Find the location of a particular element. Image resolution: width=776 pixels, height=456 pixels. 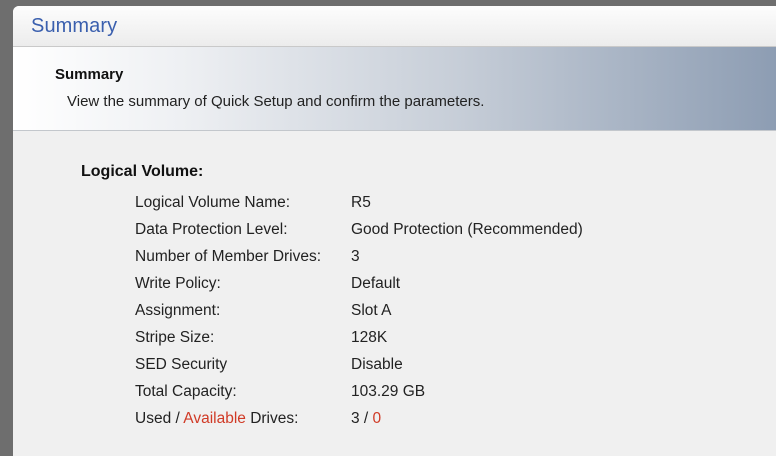

section-title: Summary is located at coordinates (89, 74).